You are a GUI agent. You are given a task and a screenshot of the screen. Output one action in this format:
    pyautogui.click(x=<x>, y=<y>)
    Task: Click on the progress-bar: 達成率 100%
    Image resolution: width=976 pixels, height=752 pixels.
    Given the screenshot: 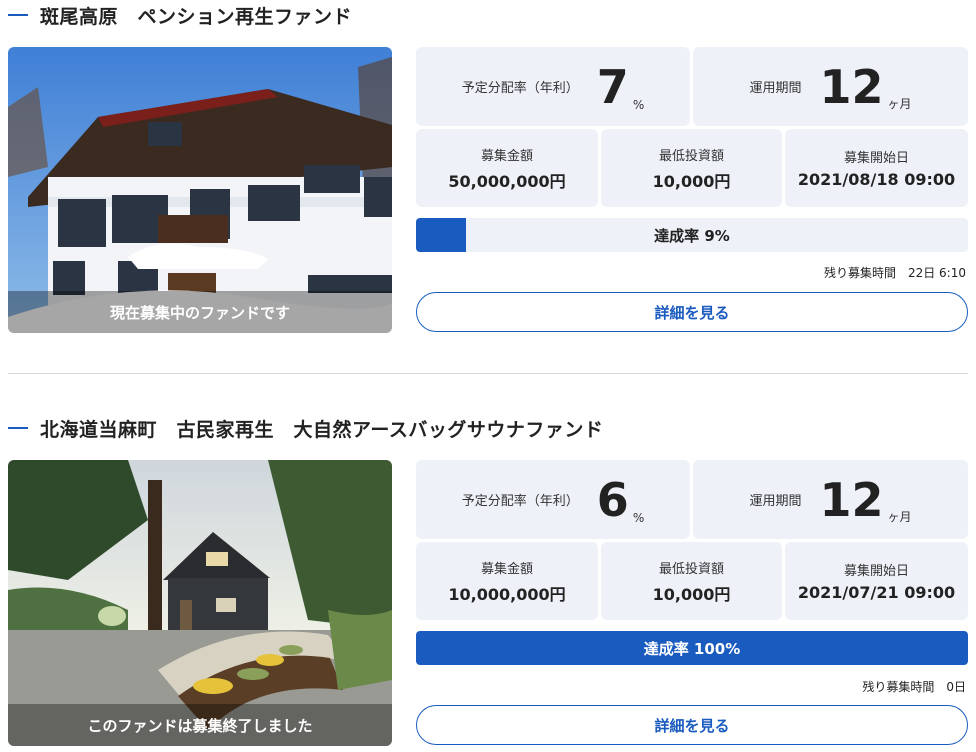 What is the action you would take?
    pyautogui.click(x=692, y=648)
    